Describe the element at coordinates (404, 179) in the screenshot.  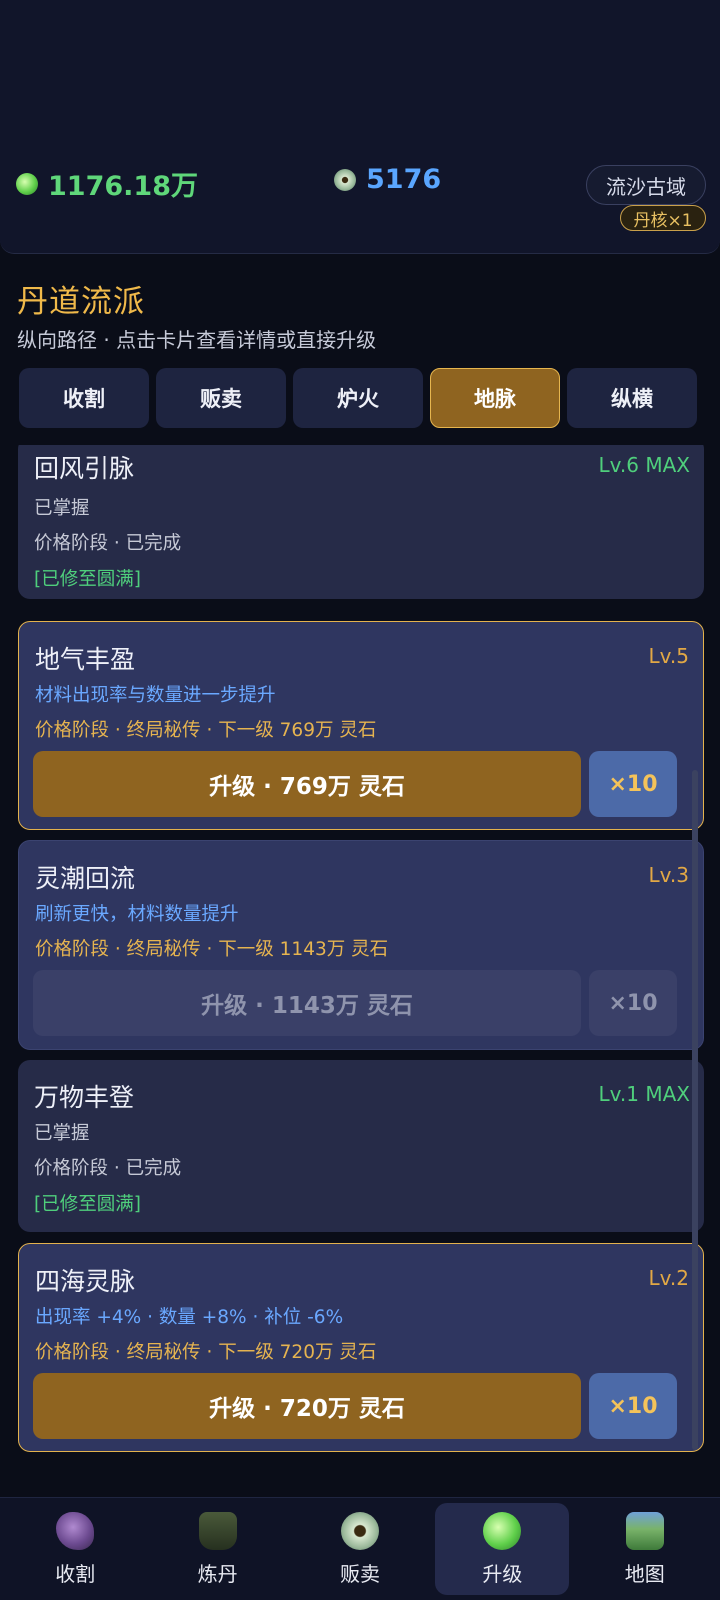
I see `pellet-value: 5176` at that location.